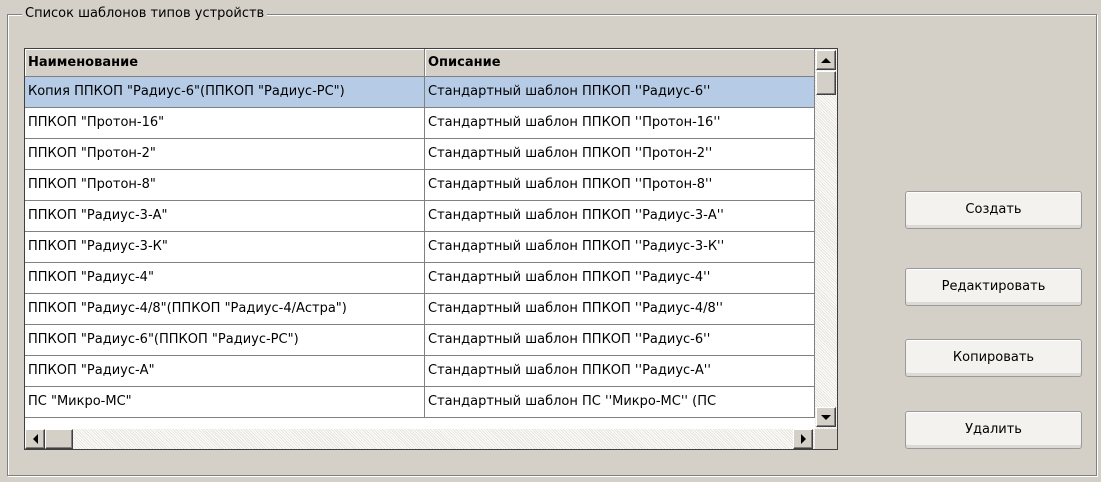 The image size is (1101, 482). I want to click on copy-button: Копировать, so click(993, 358).